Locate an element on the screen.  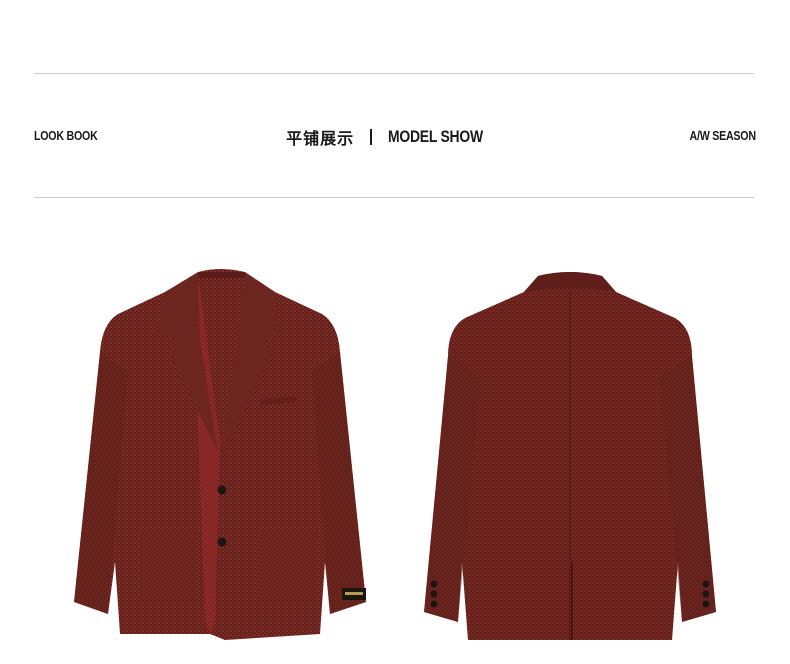
title-separator is located at coordinates (371, 137).